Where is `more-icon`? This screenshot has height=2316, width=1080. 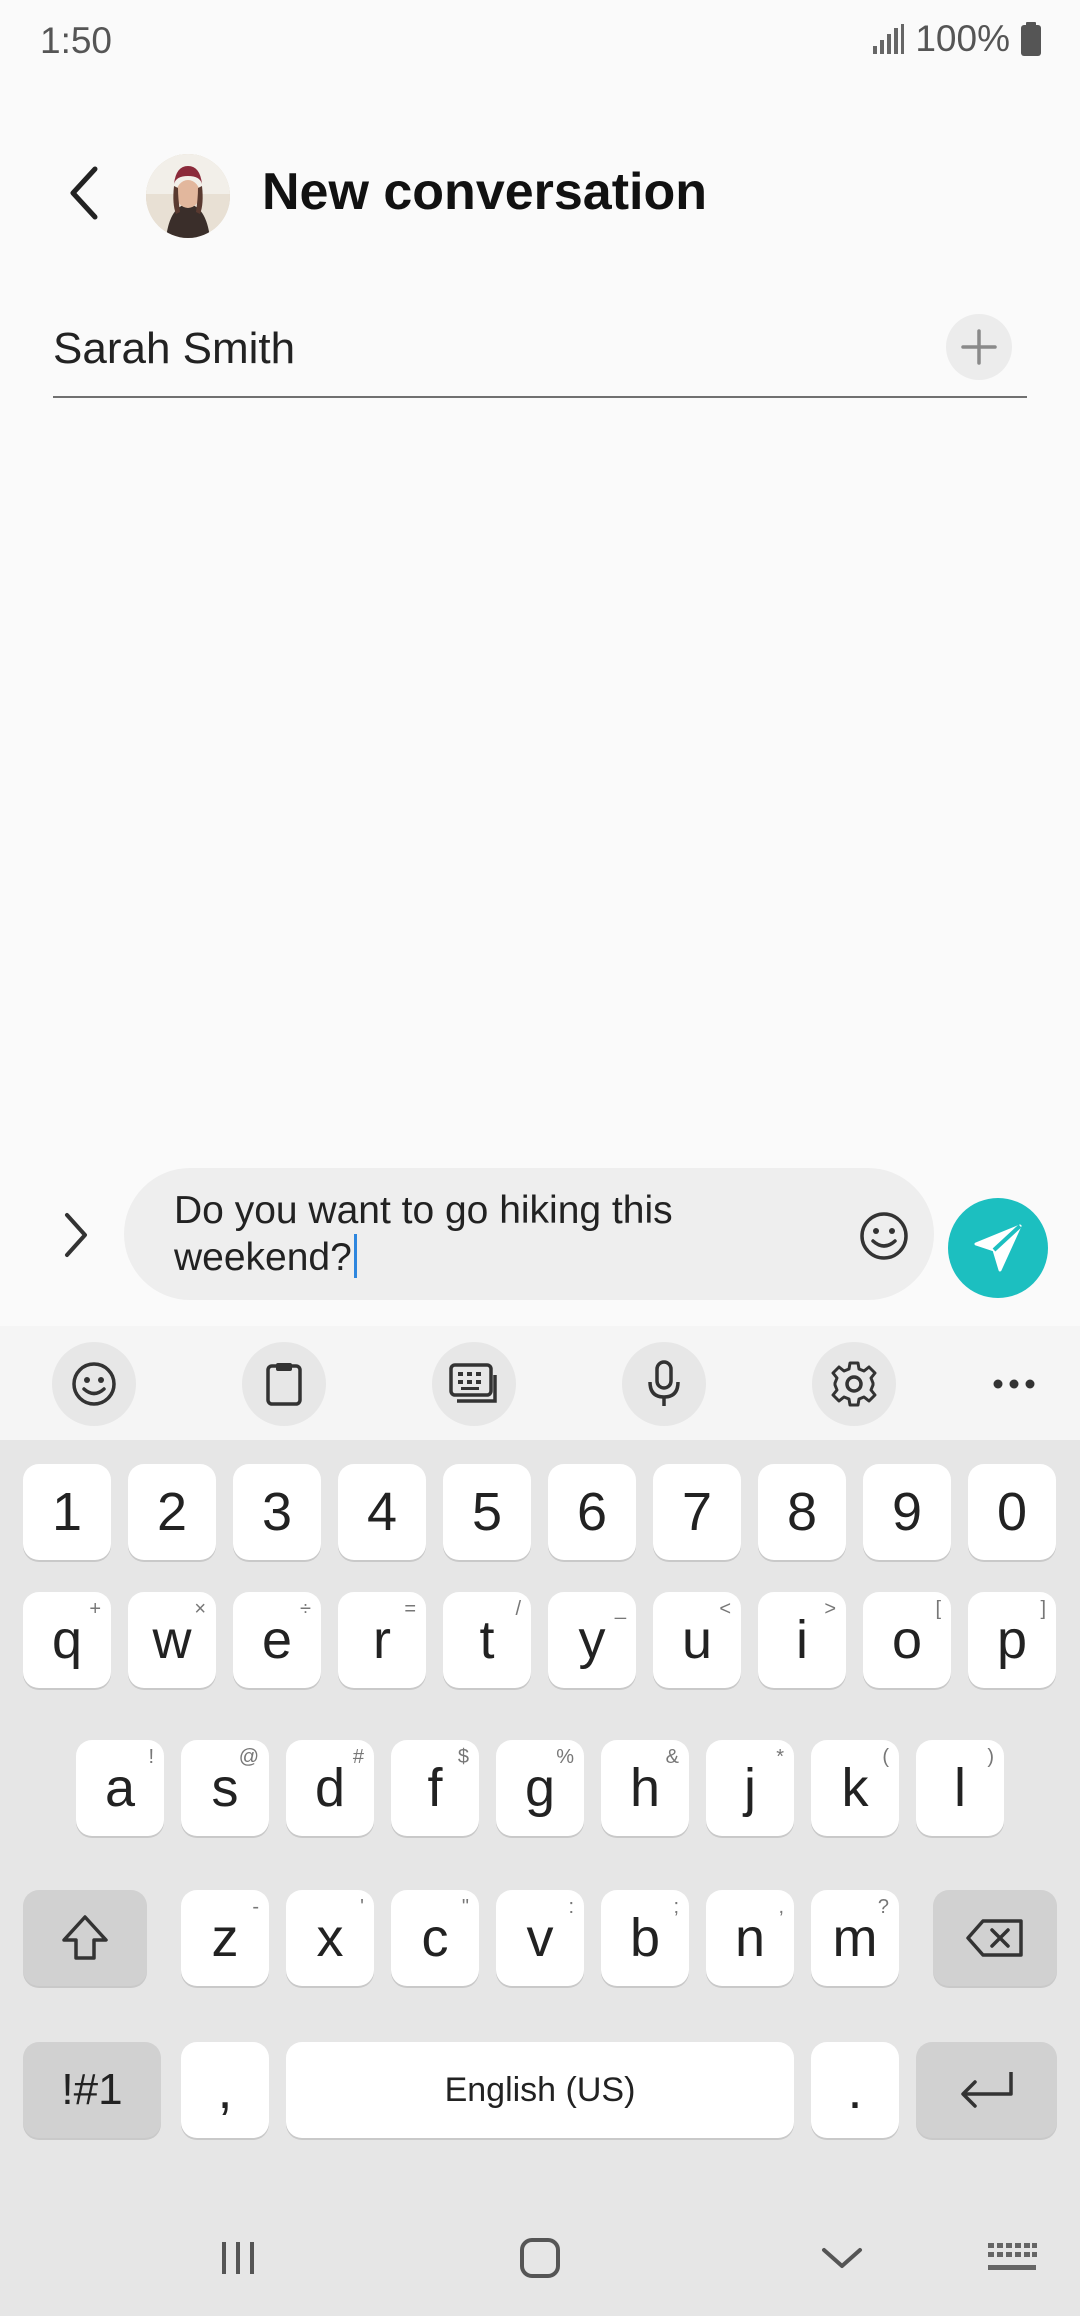
more-icon is located at coordinates (1014, 1384).